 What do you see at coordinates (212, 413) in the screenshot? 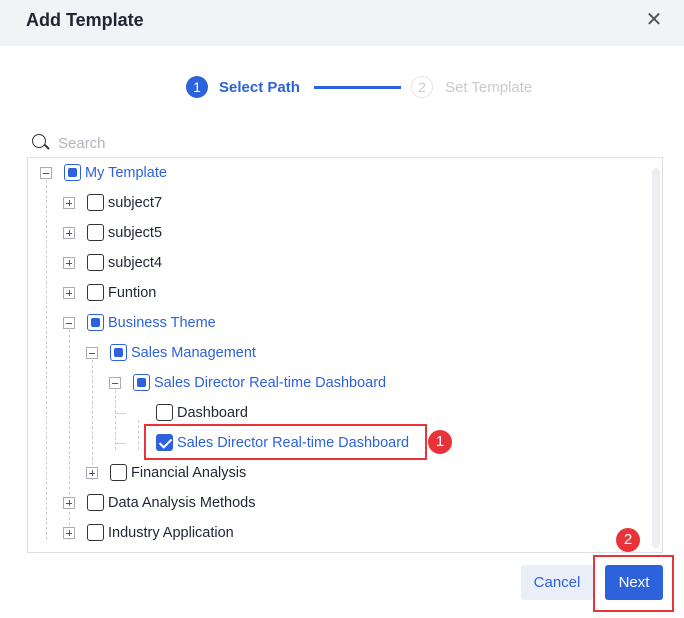
I see `tree-node-label: Dashboard` at bounding box center [212, 413].